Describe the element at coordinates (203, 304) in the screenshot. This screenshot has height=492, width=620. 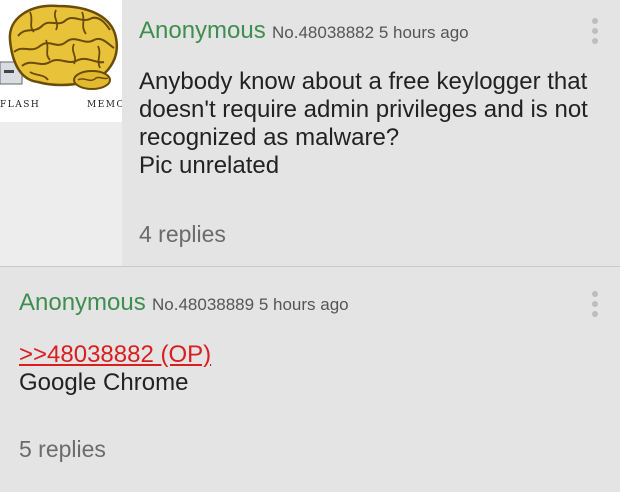
I see `post-number: No.48038889` at that location.